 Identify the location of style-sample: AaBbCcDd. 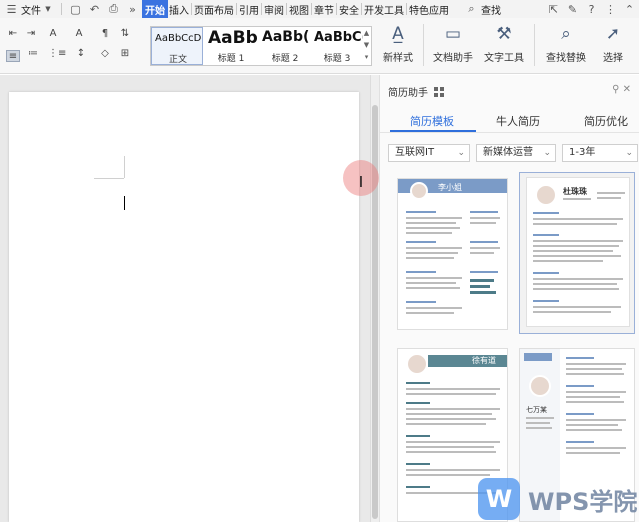
(179, 38).